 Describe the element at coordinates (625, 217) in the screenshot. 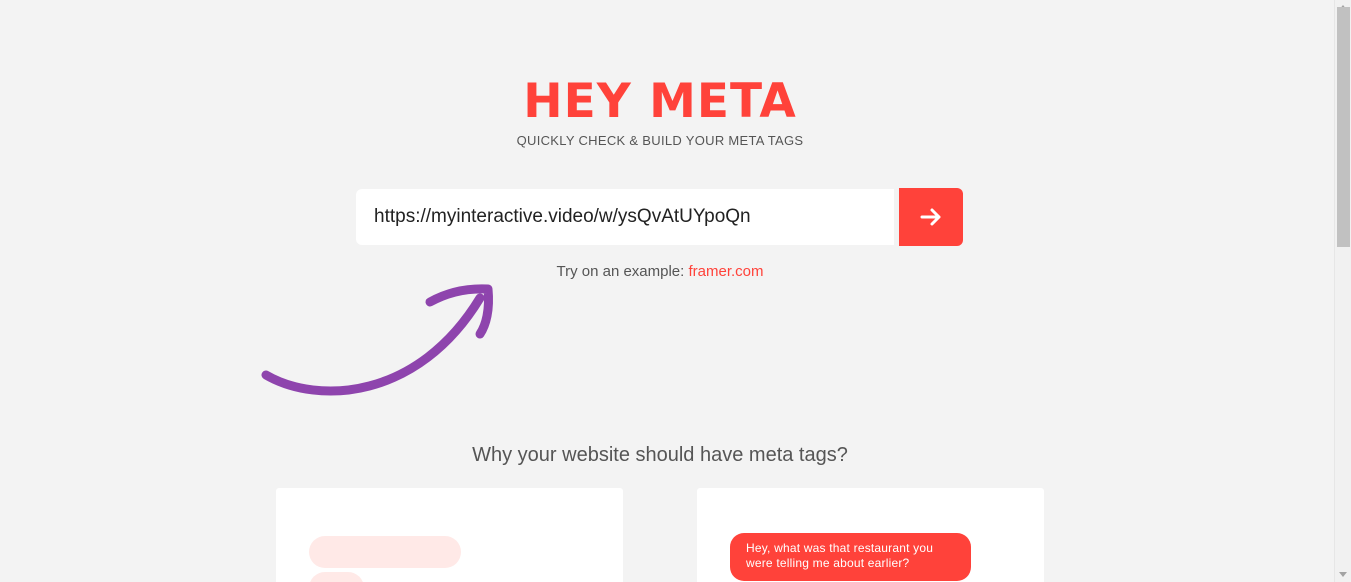

I see `url-input` at that location.